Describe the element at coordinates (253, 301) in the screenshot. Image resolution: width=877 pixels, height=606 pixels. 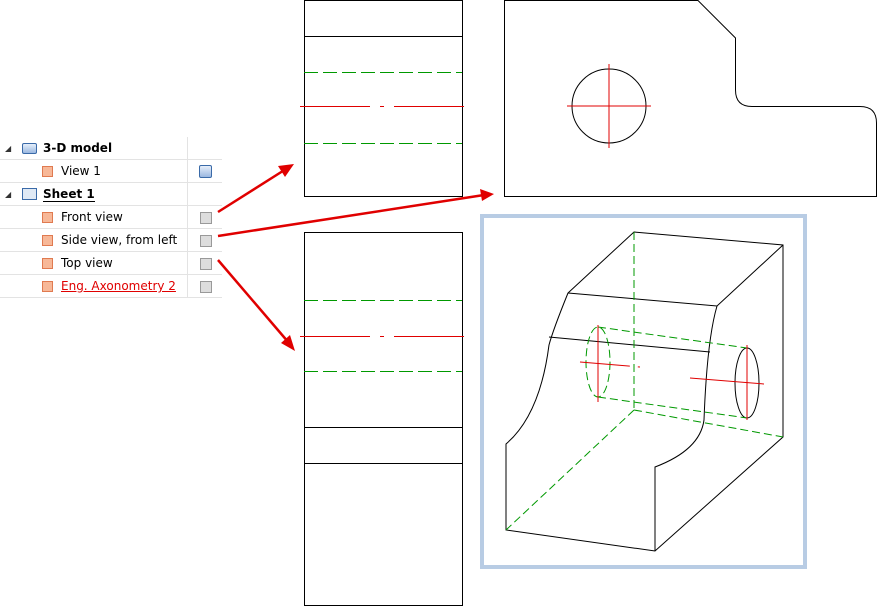
I see `arrow-top-view` at that location.